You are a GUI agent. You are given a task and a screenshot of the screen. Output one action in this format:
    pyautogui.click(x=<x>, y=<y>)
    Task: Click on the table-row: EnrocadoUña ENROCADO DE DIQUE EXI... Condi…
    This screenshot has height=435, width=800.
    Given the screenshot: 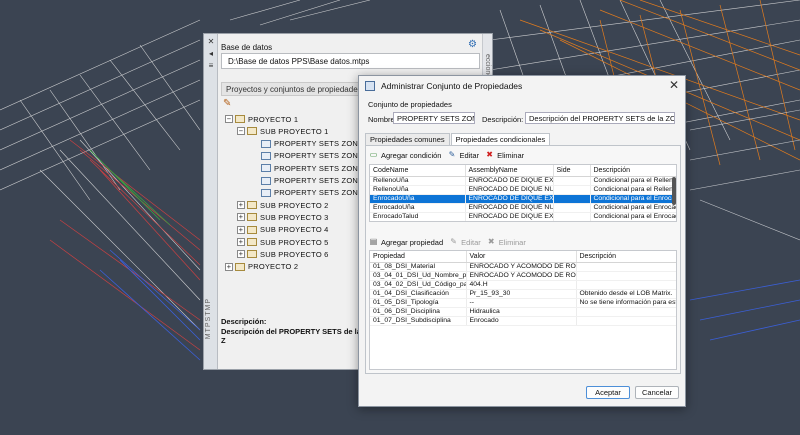 What is the action you would take?
    pyautogui.click(x=523, y=199)
    